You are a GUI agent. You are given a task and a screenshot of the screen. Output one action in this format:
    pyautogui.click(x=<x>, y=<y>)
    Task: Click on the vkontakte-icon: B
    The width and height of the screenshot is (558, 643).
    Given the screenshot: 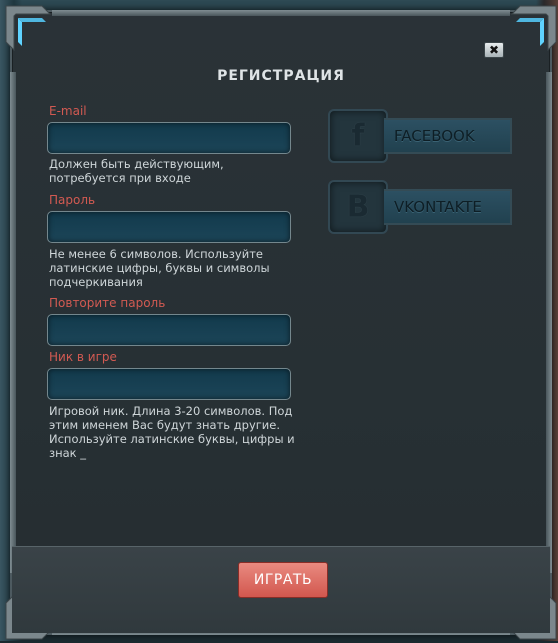 What is the action you would take?
    pyautogui.click(x=358, y=207)
    